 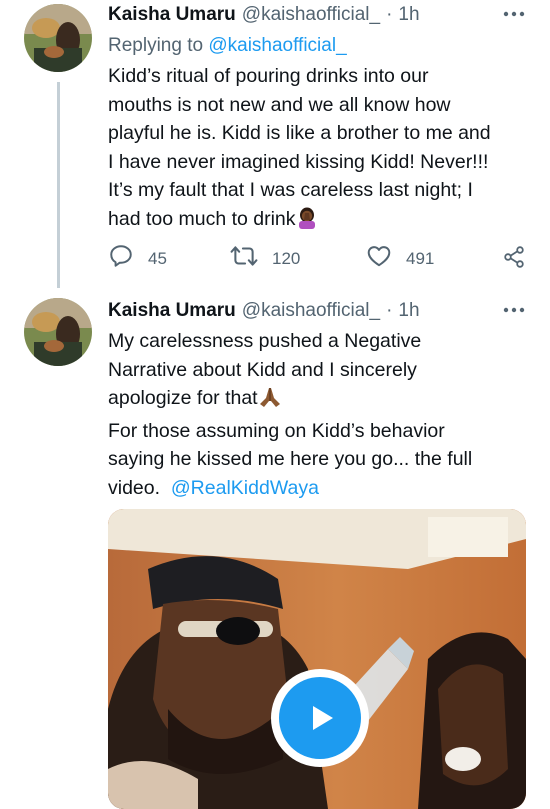 What do you see at coordinates (121, 258) in the screenshot?
I see `reply-icon` at bounding box center [121, 258].